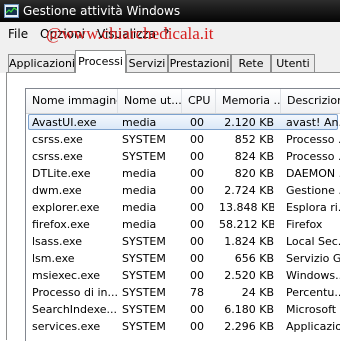 This screenshot has height=341, width=340. Describe the element at coordinates (199, 63) in the screenshot. I see `tab-prestazioni: Prestazioni` at that location.